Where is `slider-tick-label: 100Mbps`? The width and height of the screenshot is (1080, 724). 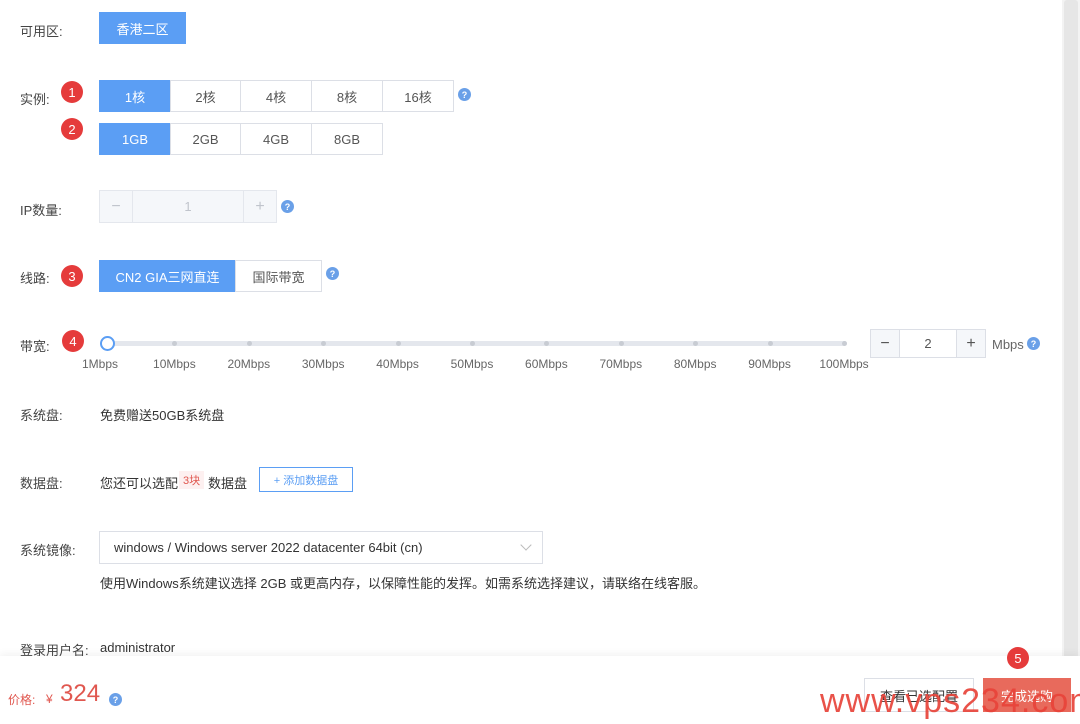
slider-tick-label: 100Mbps is located at coordinates (844, 364).